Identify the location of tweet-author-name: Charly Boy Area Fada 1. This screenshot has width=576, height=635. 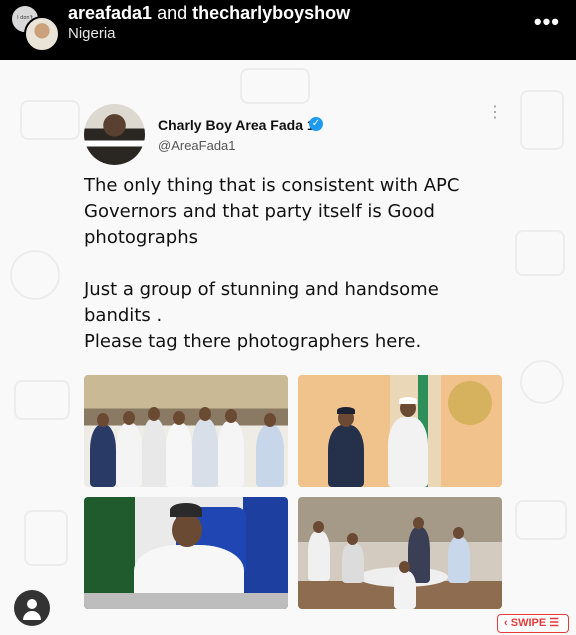
(236, 125).